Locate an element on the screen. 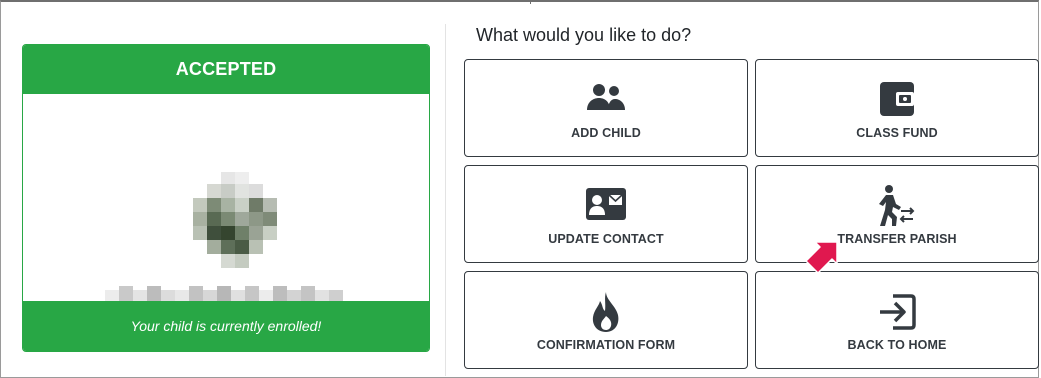  status-header: ACCEPTED is located at coordinates (226, 69).